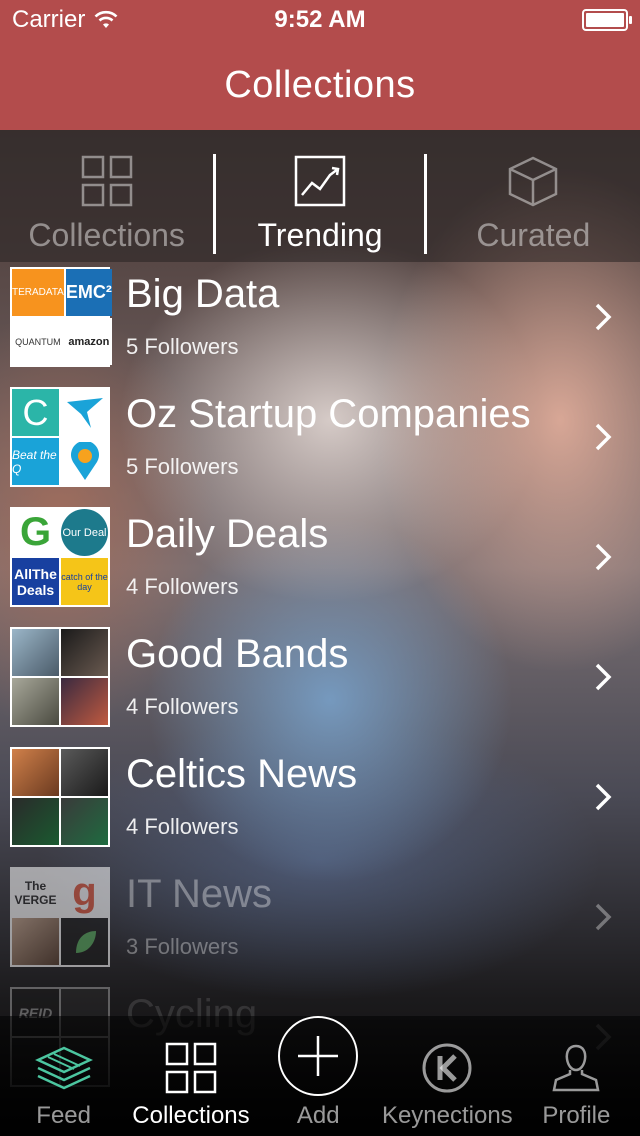 This screenshot has width=640, height=1136. What do you see at coordinates (63, 1115) in the screenshot?
I see `tab-feed-label: Feed` at bounding box center [63, 1115].